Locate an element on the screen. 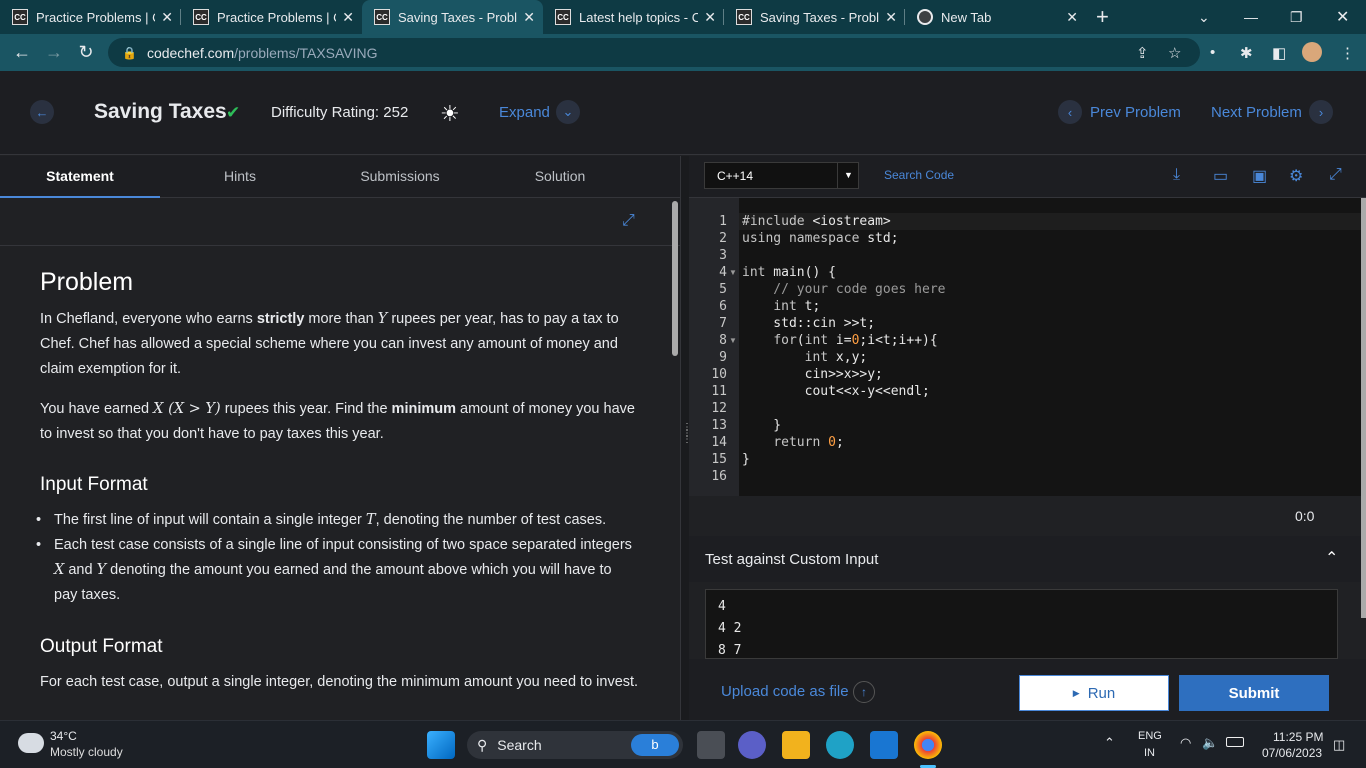  chrome-favicon-icon is located at coordinates (925, 17).